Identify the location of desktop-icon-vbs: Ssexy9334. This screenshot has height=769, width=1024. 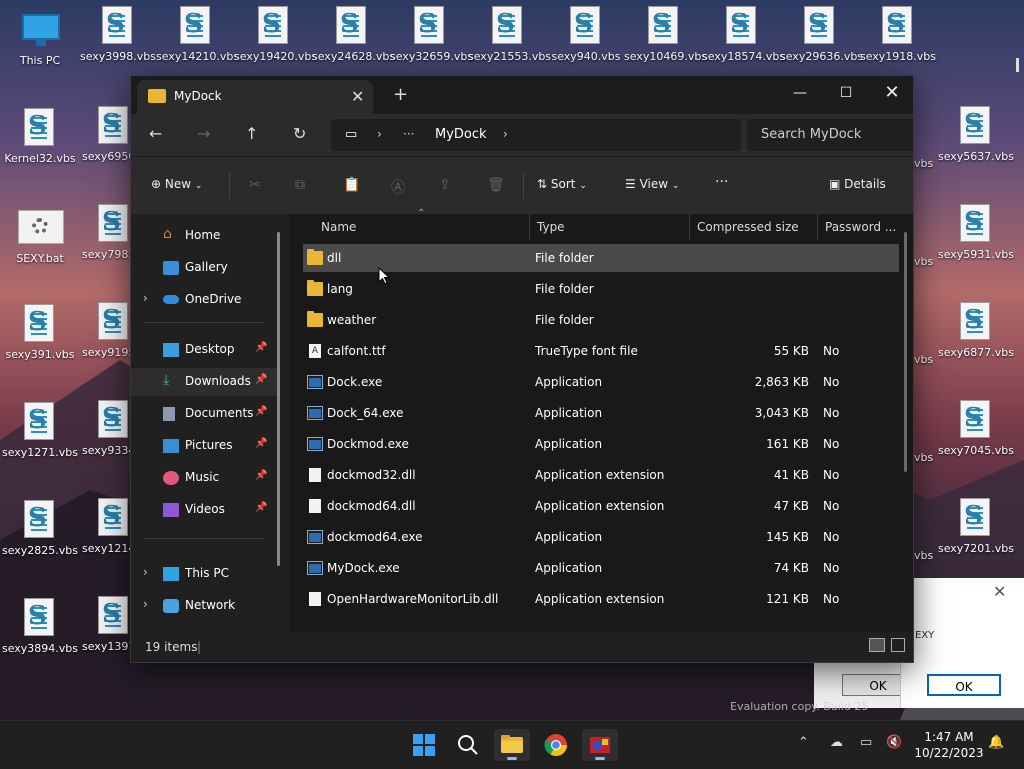
(104, 428).